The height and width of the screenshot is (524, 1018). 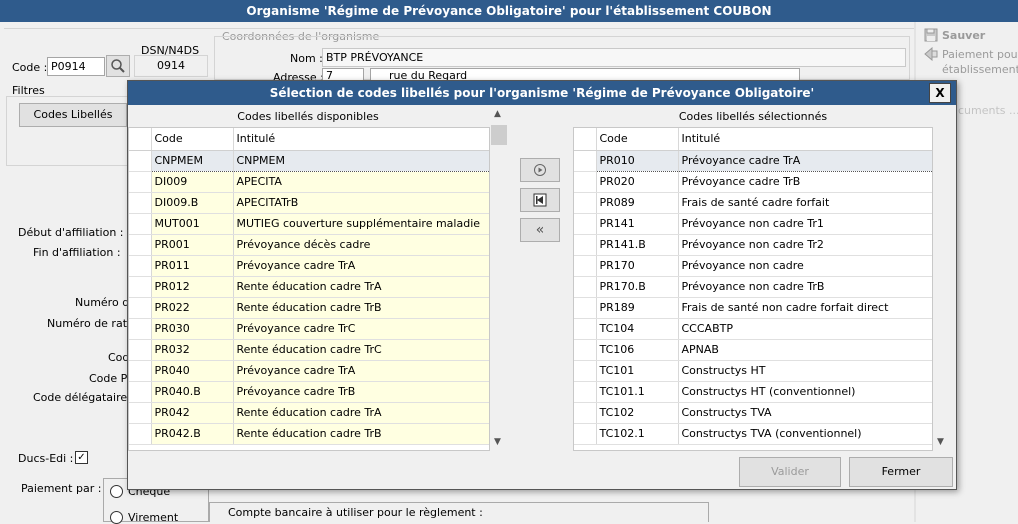 What do you see at coordinates (308, 116) in the screenshot?
I see `available-caption: Codes libellés disponibles` at bounding box center [308, 116].